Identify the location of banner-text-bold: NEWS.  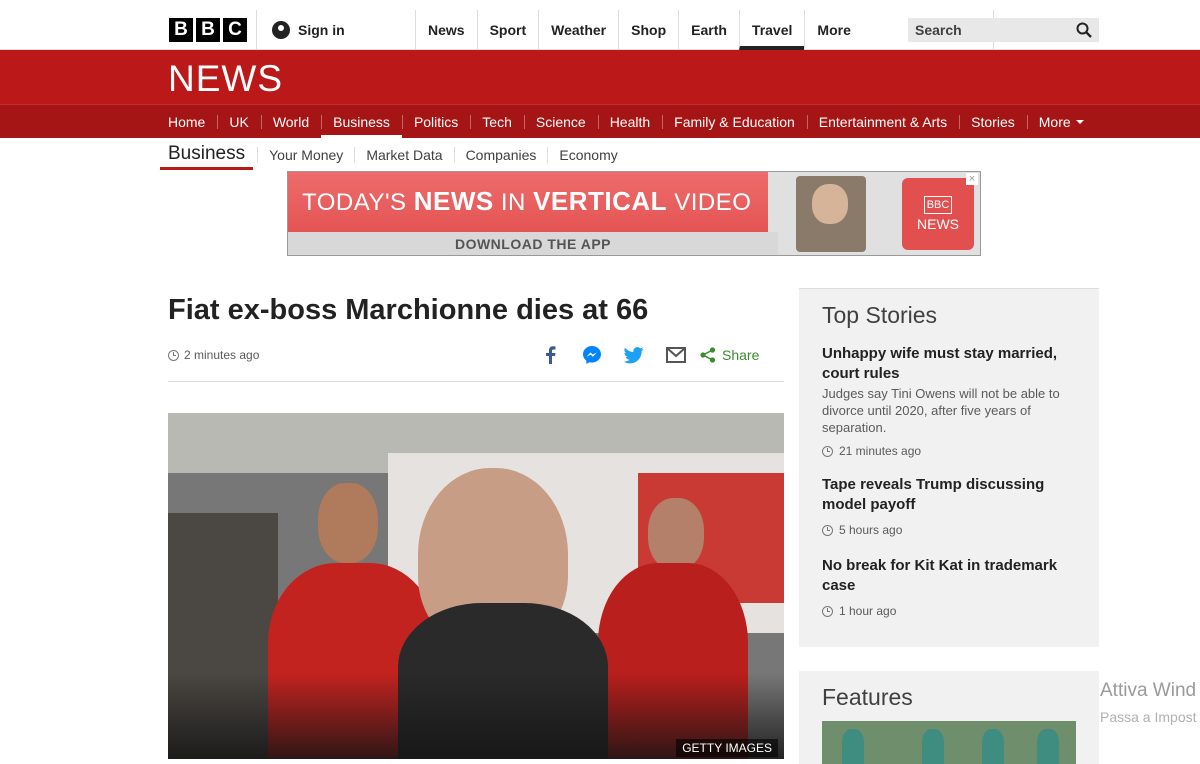
(453, 201).